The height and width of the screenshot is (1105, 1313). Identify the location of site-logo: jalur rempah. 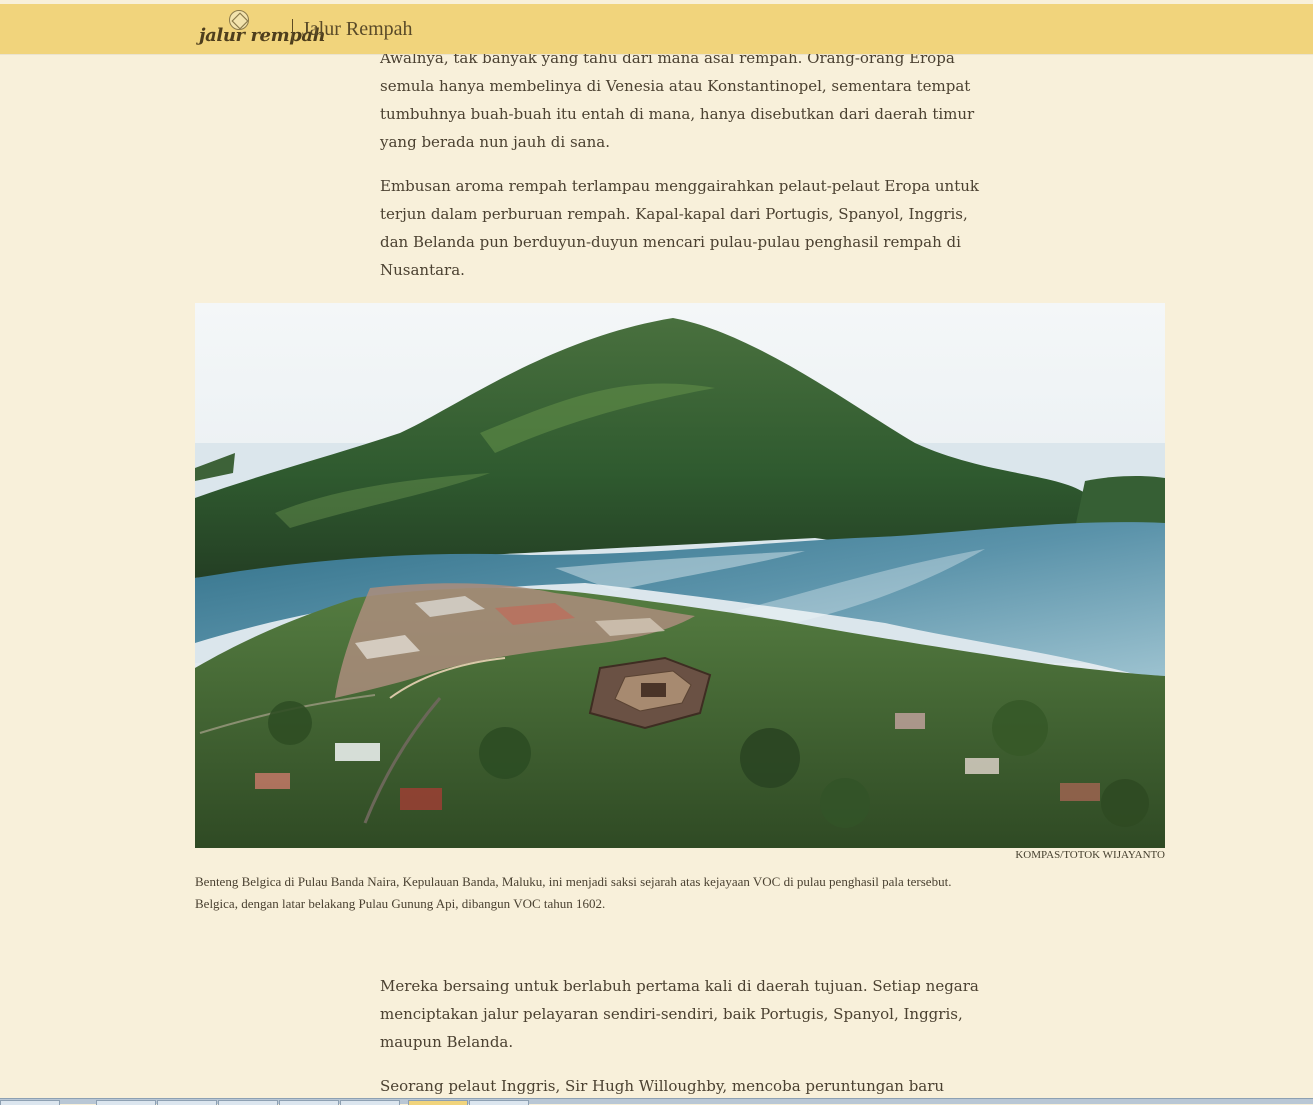
(262, 30).